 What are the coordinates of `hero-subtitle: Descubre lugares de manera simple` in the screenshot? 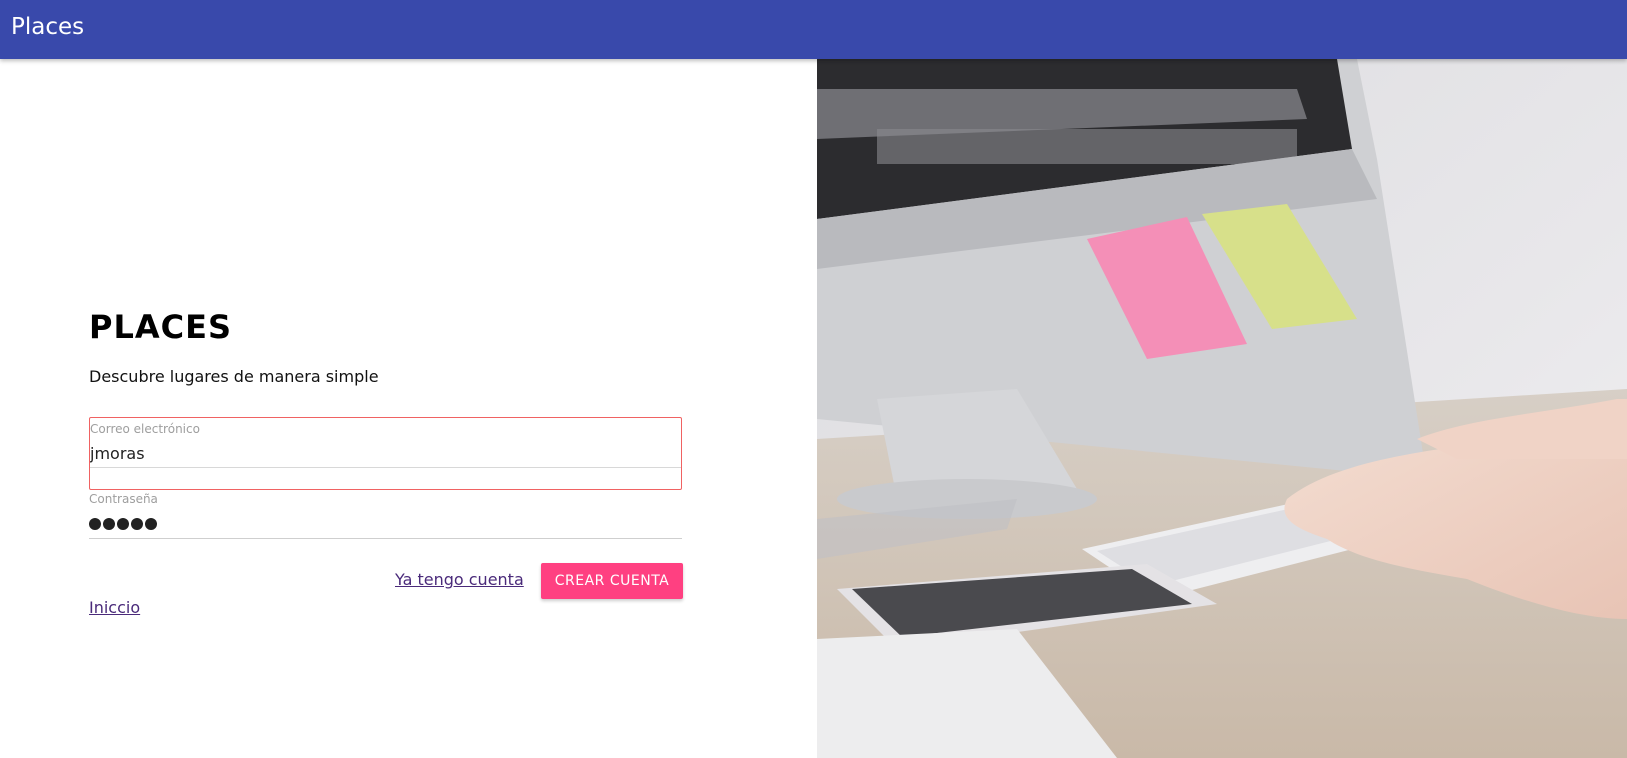 It's located at (234, 376).